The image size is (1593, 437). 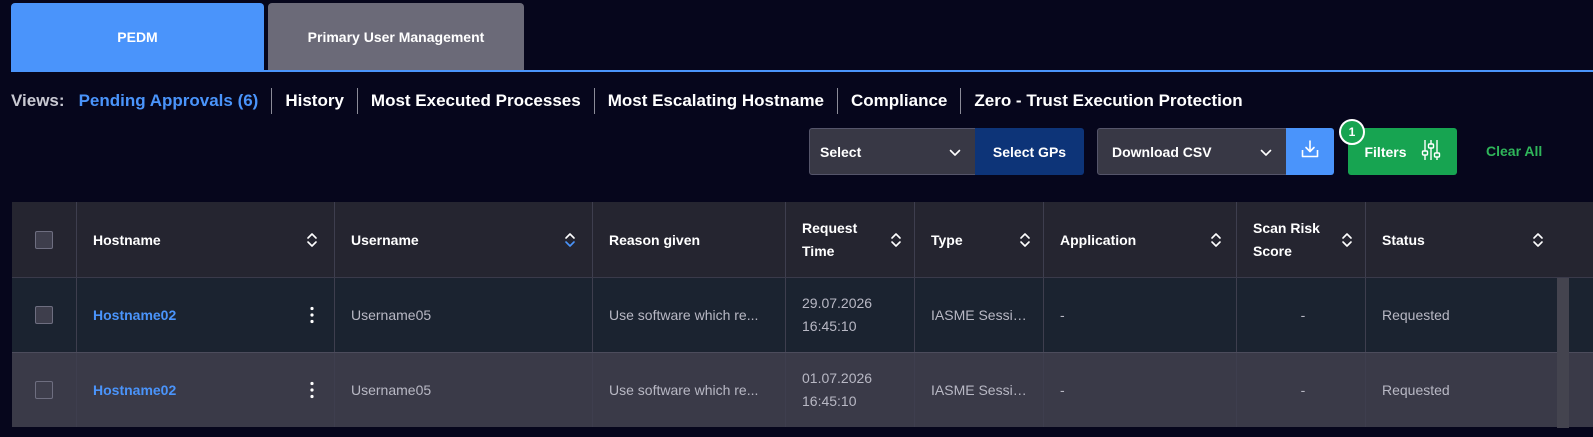 What do you see at coordinates (464, 239) in the screenshot?
I see `header-username: Username` at bounding box center [464, 239].